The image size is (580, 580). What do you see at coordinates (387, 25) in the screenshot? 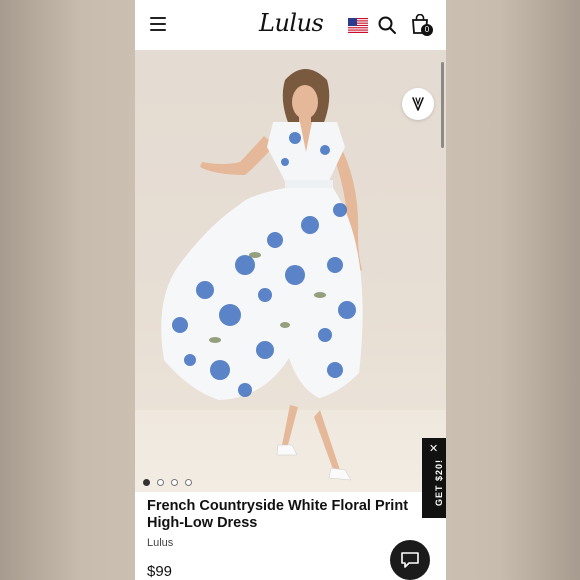
I see `search-icon` at bounding box center [387, 25].